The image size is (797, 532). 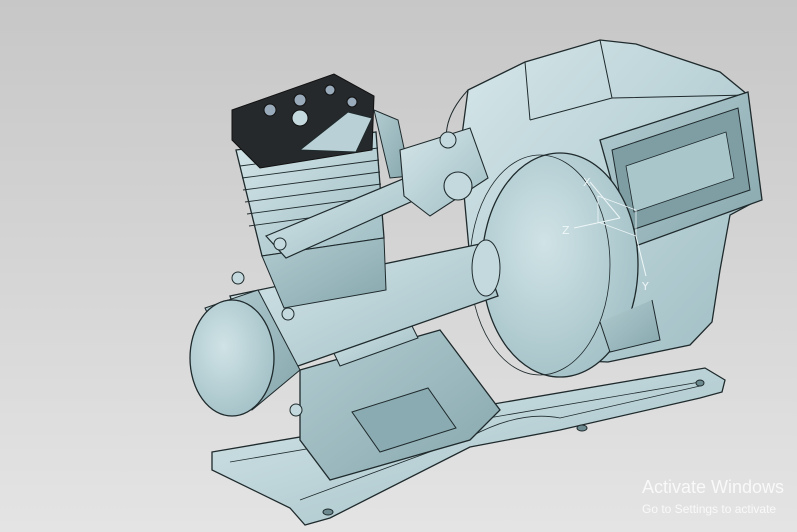 What do you see at coordinates (587, 182) in the screenshot?
I see `triad-x-label: X` at bounding box center [587, 182].